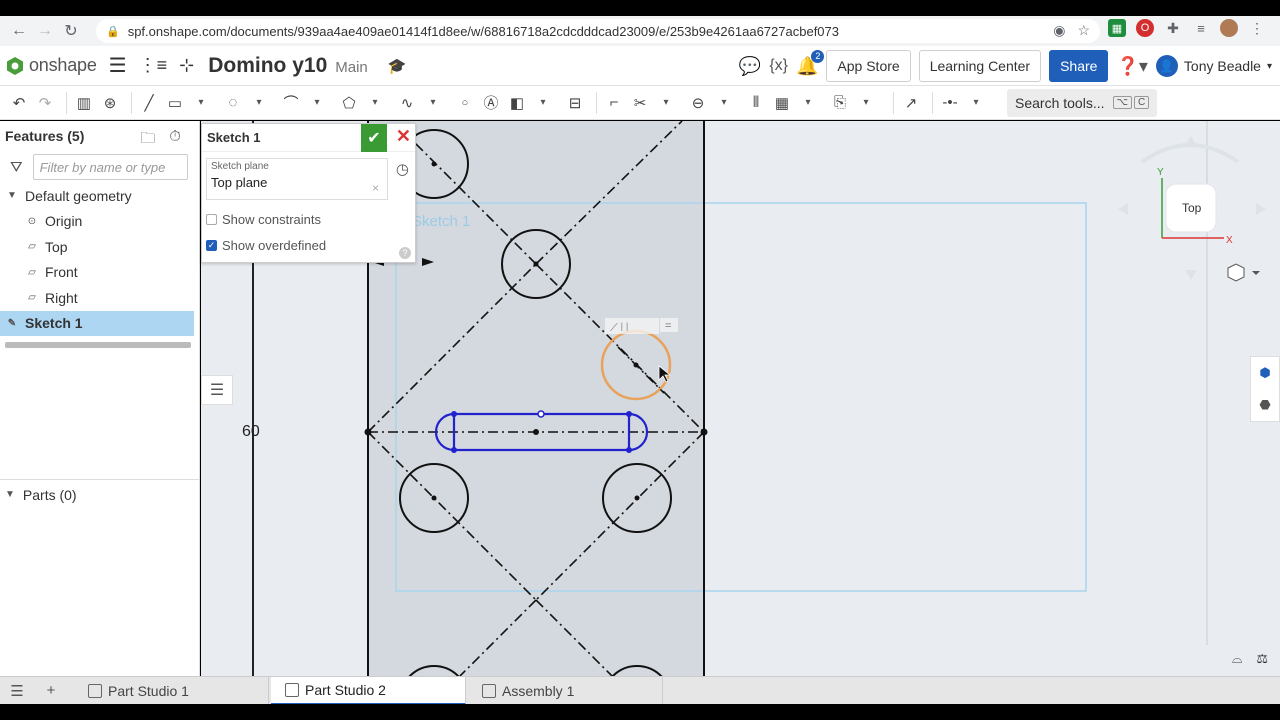 The width and height of the screenshot is (1280, 720). What do you see at coordinates (756, 103) in the screenshot?
I see `mirror-tool-icon: ⫴` at bounding box center [756, 103].